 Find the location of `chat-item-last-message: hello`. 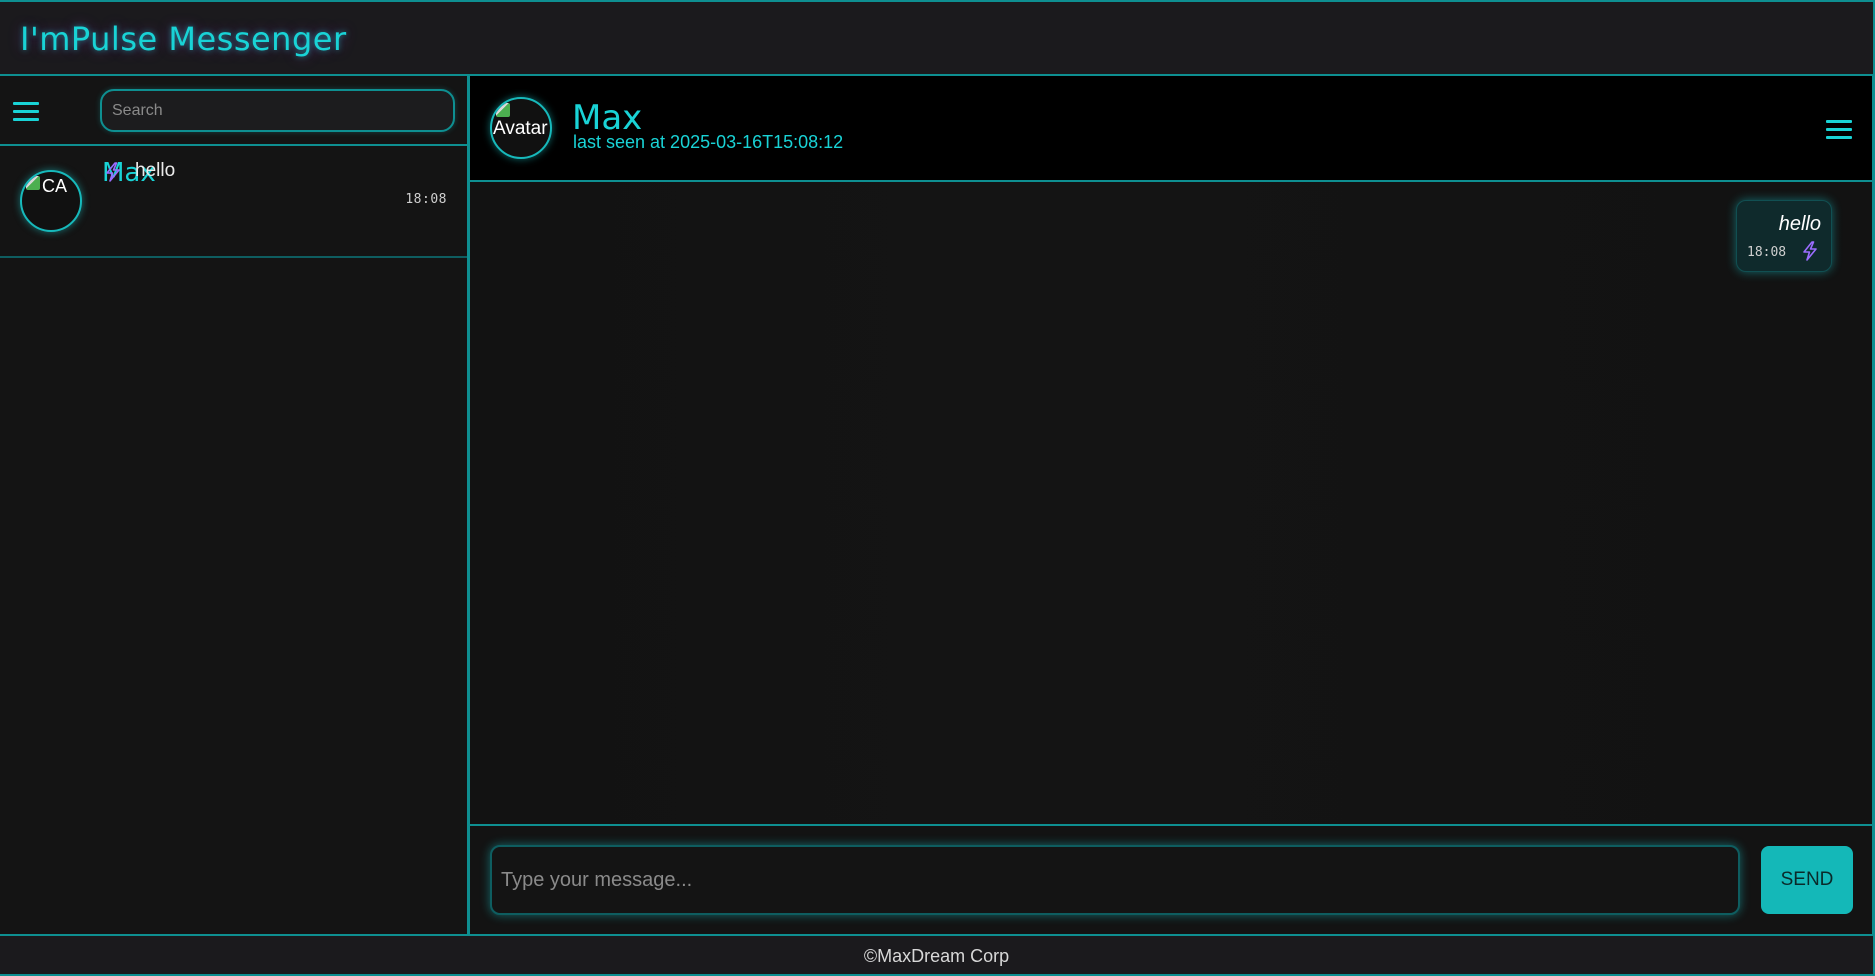

chat-item-last-message: hello is located at coordinates (155, 170).